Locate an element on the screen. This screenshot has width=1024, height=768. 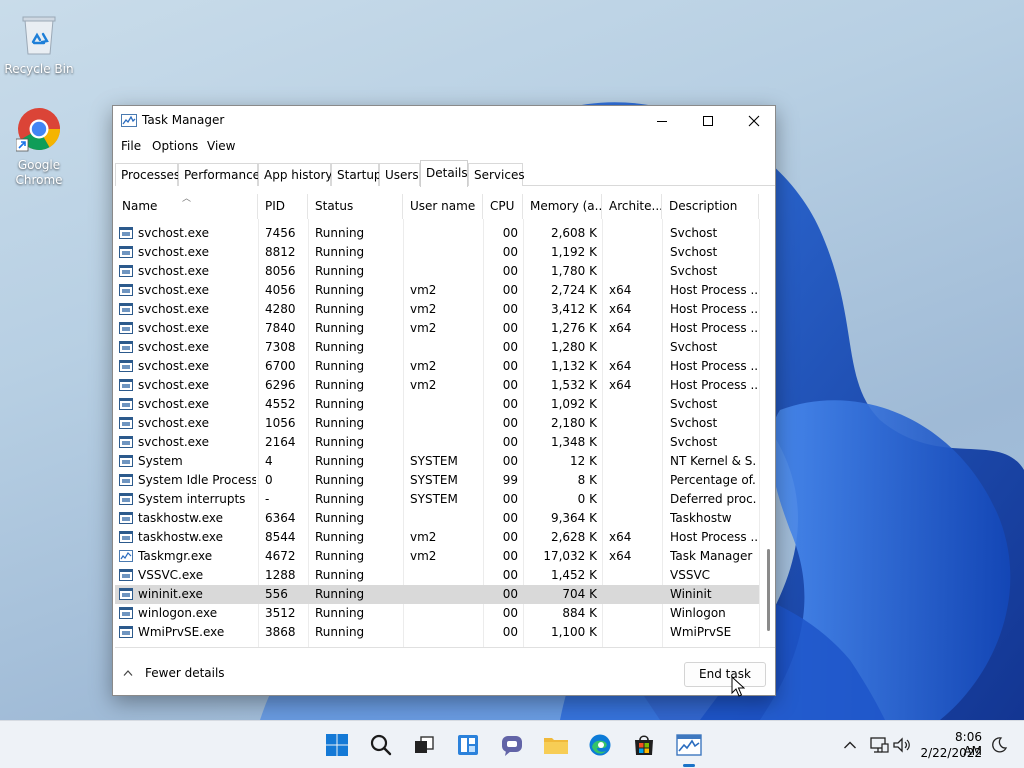
table-row: winlogon.exe 3512 Running 00 884 K Winlogon is located at coordinates (437, 613).